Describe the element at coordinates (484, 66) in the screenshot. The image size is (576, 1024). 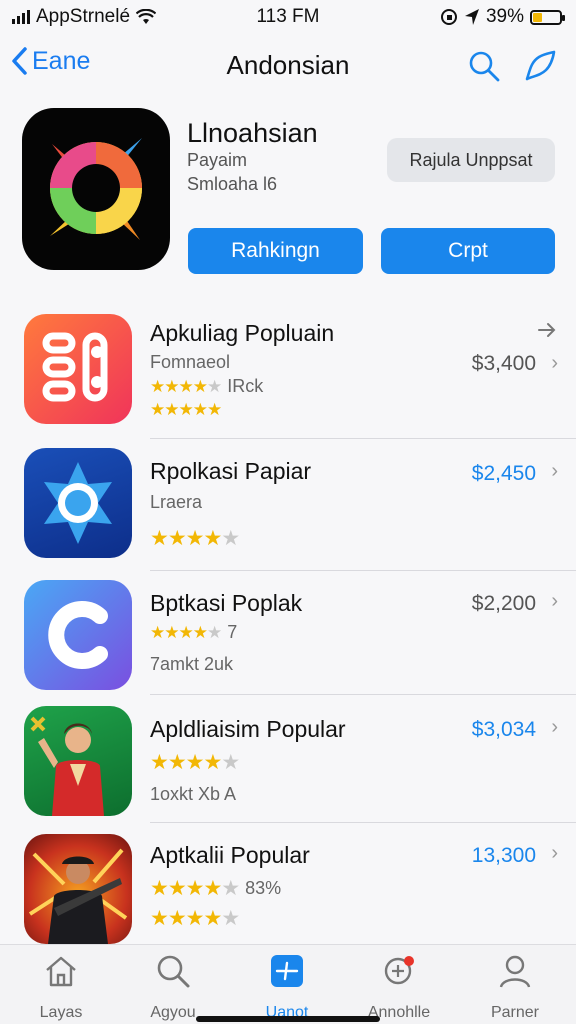
I see `search-icon` at that location.